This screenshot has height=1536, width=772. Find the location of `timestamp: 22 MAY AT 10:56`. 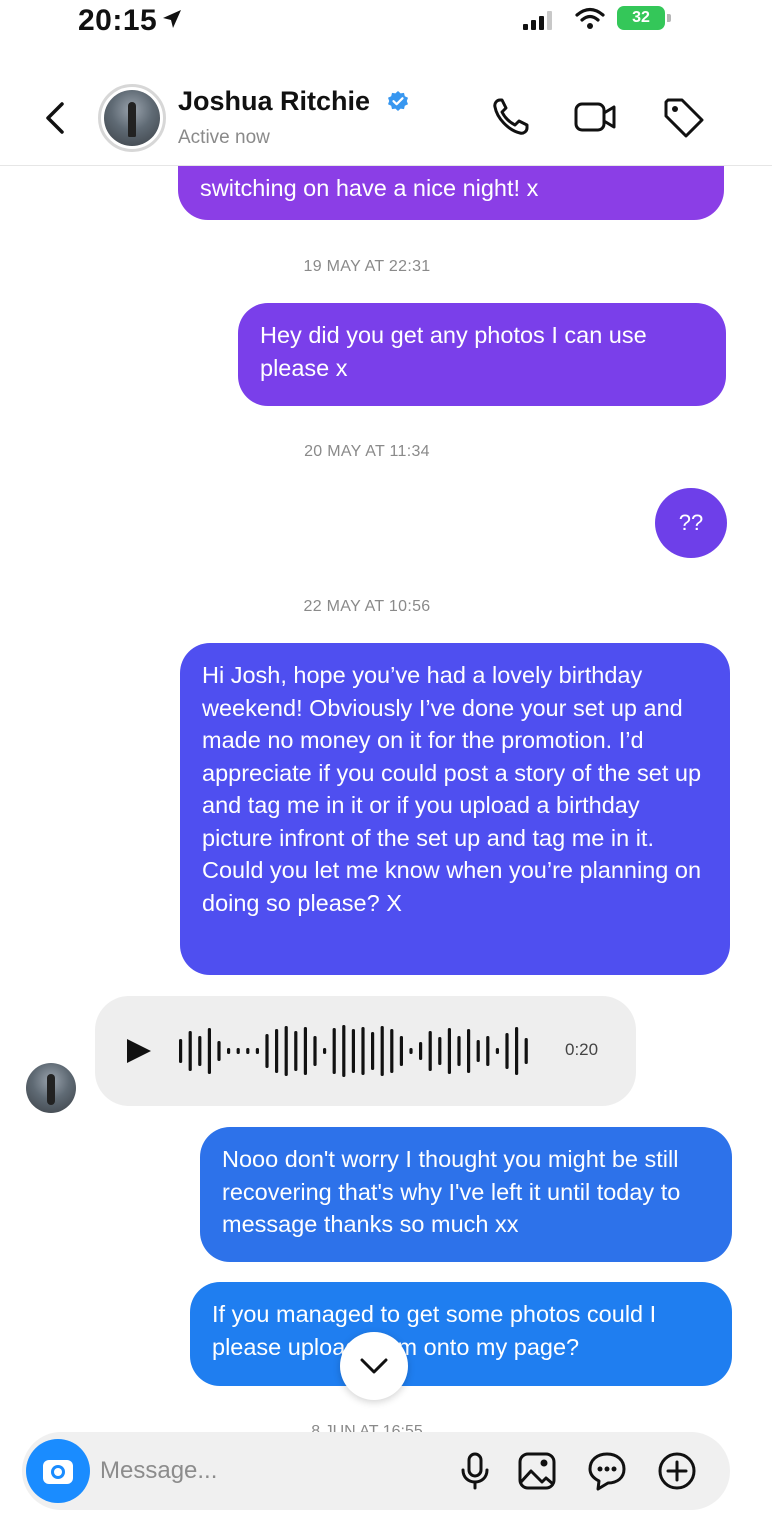

timestamp: 22 MAY AT 10:56 is located at coordinates (367, 606).